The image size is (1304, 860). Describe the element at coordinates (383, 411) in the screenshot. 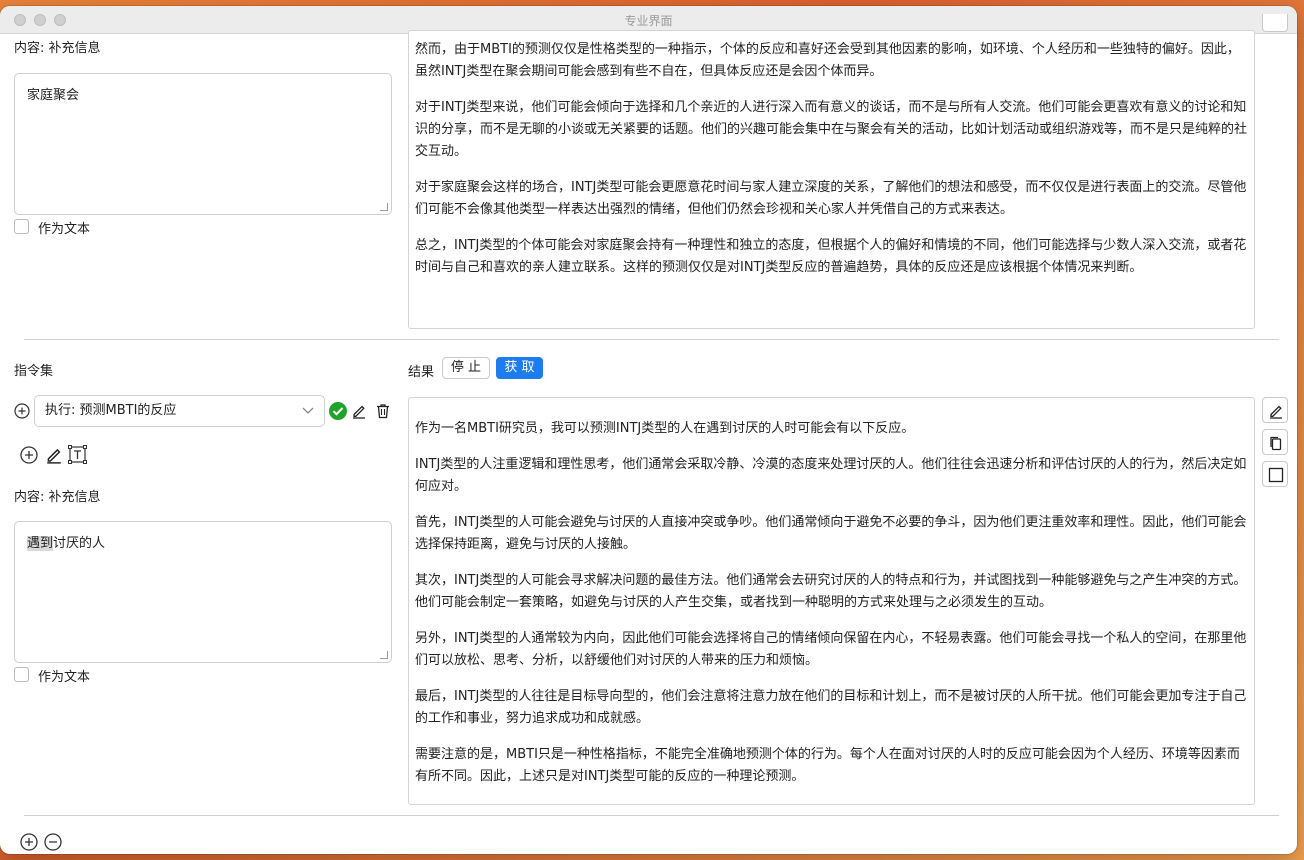

I see `trash-icon` at that location.